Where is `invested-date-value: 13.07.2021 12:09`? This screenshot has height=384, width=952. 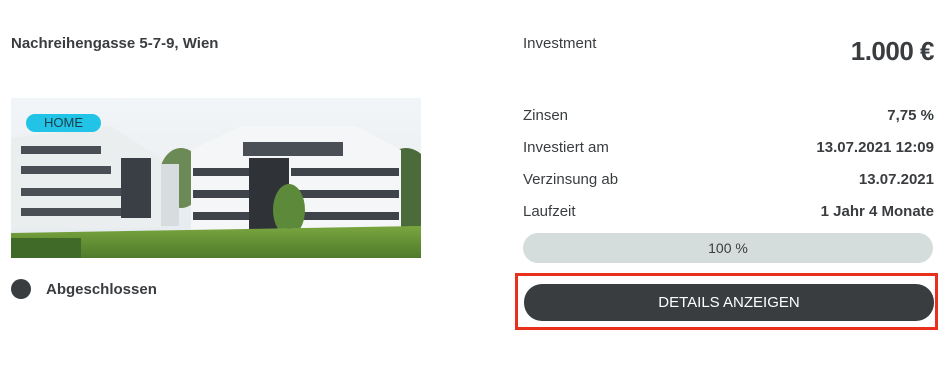
invested-date-value: 13.07.2021 12:09 is located at coordinates (875, 147).